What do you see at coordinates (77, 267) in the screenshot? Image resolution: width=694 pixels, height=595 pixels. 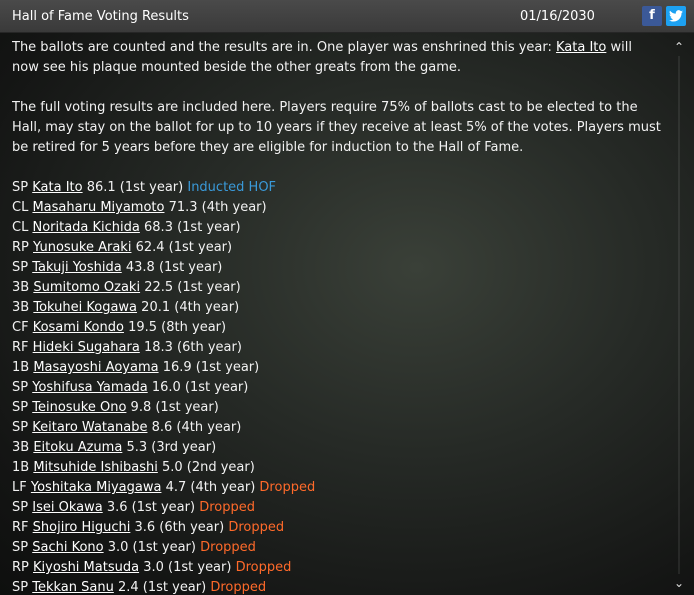 I see `player-link: Takuji Yoshida` at bounding box center [77, 267].